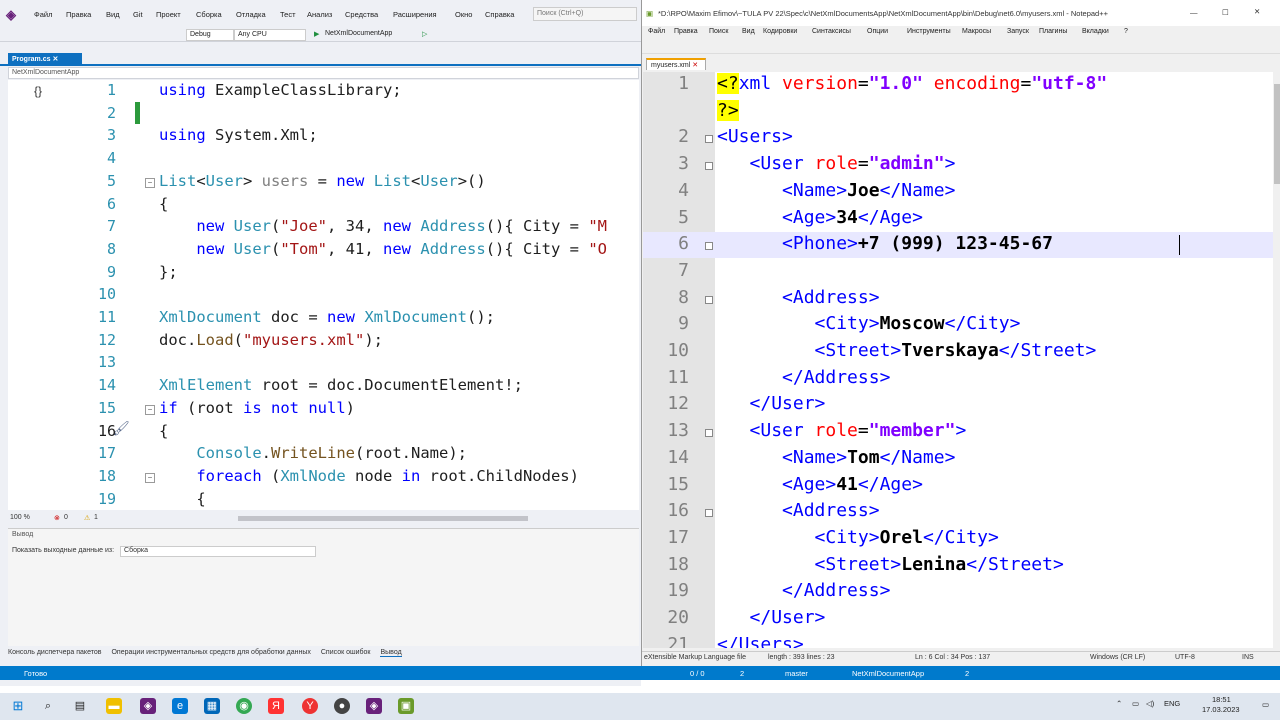  I want to click on np-menu-item: Опции, so click(877, 31).